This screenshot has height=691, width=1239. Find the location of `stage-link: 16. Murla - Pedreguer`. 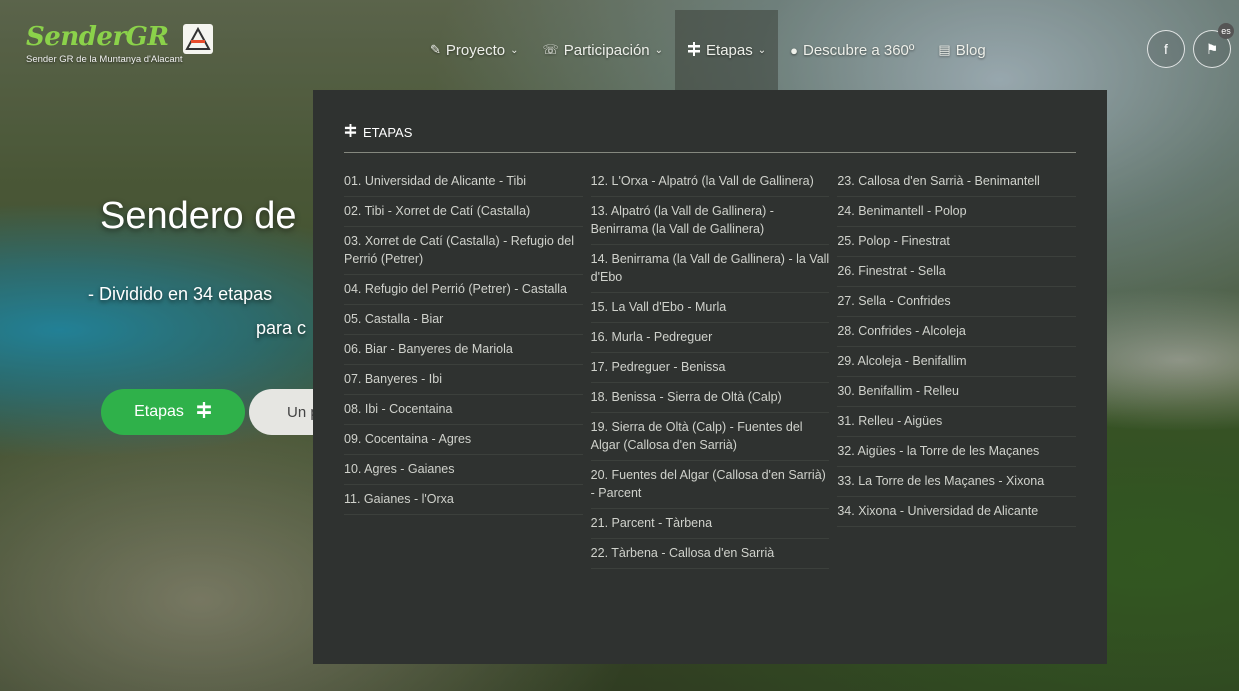

stage-link: 16. Murla - Pedreguer is located at coordinates (710, 338).